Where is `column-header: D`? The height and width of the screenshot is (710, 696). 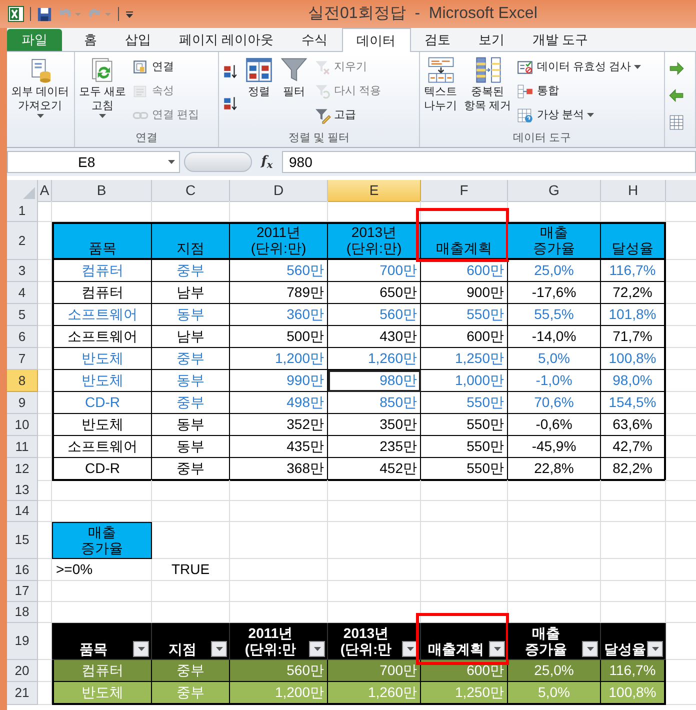
column-header: D is located at coordinates (279, 191).